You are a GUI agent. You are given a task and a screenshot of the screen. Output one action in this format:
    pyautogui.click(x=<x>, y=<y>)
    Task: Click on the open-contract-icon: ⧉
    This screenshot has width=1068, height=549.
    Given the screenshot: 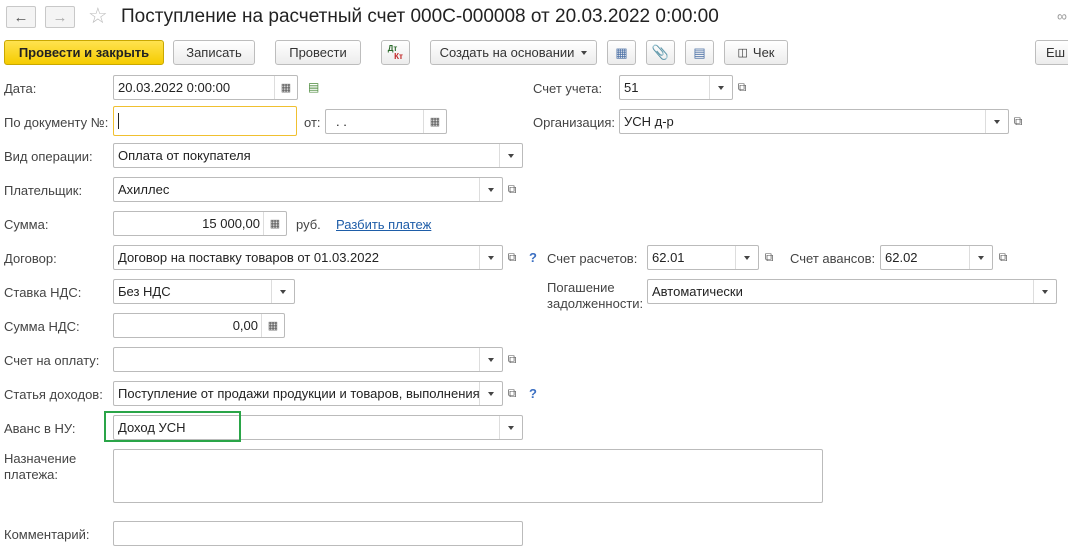 What is the action you would take?
    pyautogui.click(x=512, y=257)
    